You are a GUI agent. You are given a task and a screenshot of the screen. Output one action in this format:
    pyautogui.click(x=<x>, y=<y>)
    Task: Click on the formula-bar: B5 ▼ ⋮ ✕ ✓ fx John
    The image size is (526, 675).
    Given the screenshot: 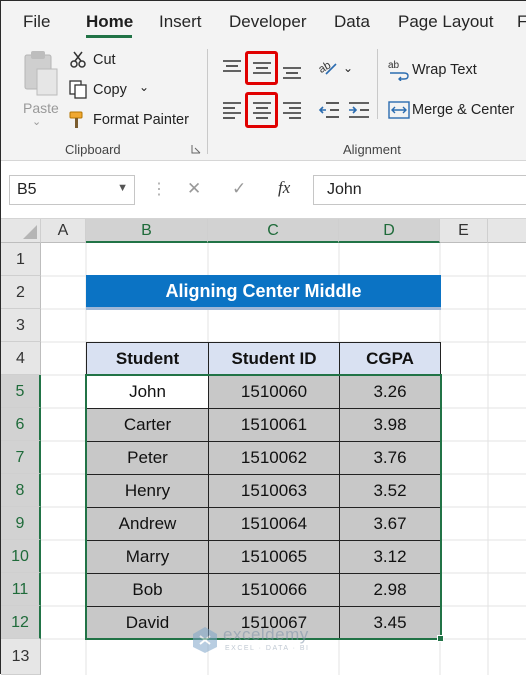 What is the action you would take?
    pyautogui.click(x=263, y=190)
    